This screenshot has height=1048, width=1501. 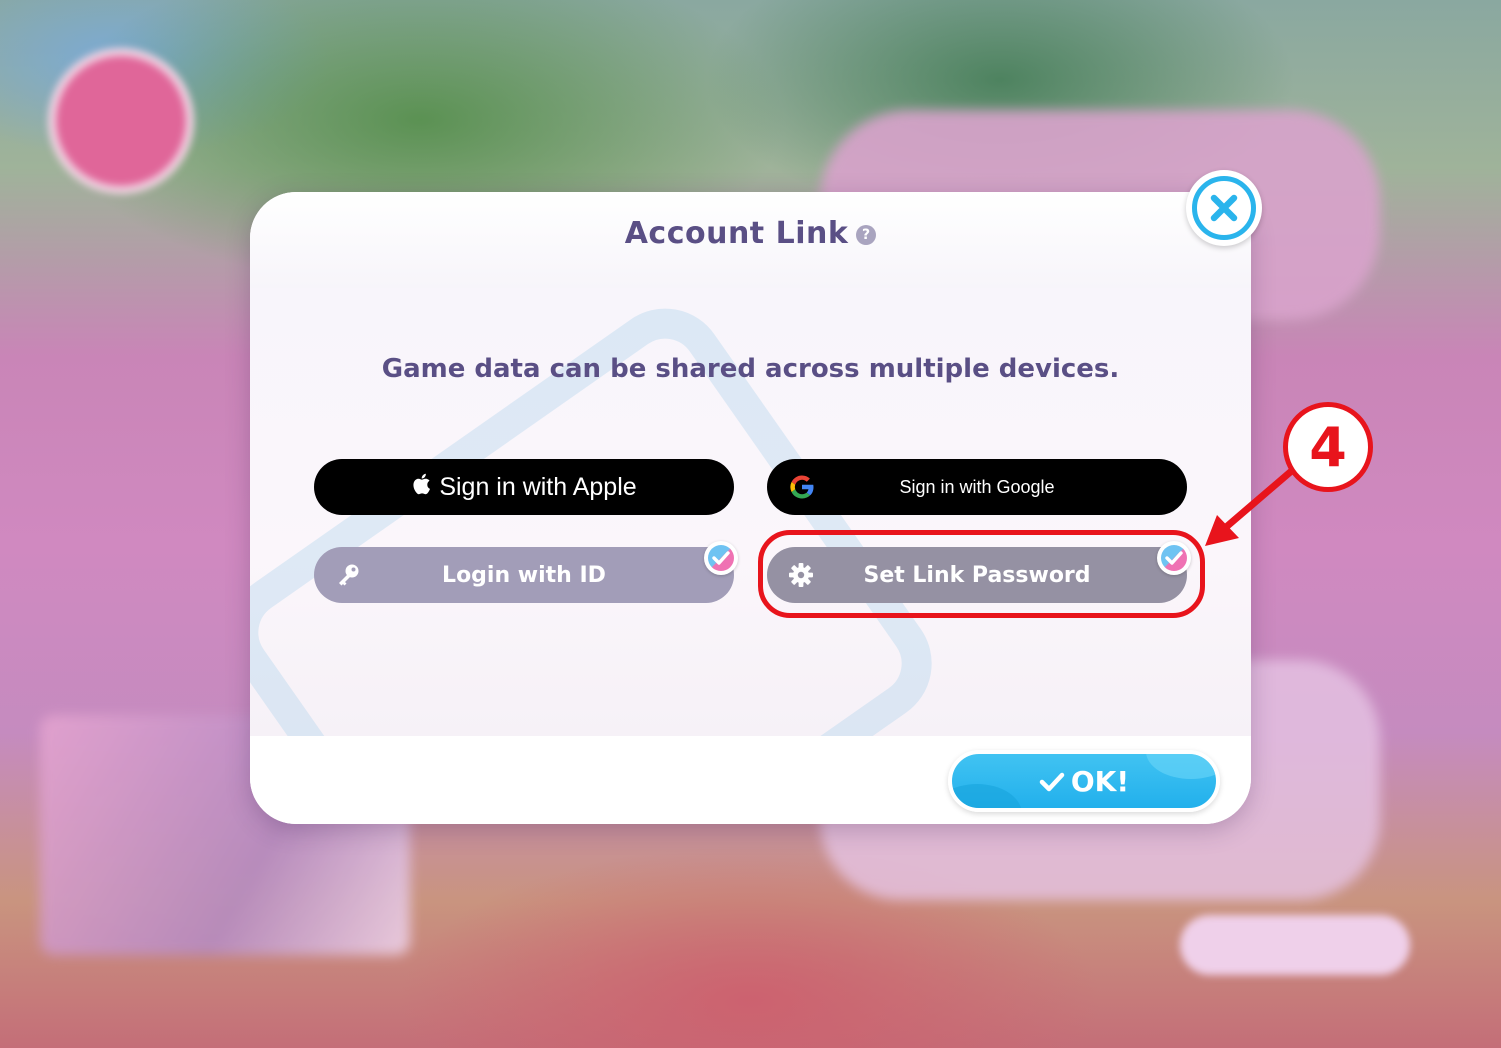 I want to click on google-icon, so click(x=802, y=487).